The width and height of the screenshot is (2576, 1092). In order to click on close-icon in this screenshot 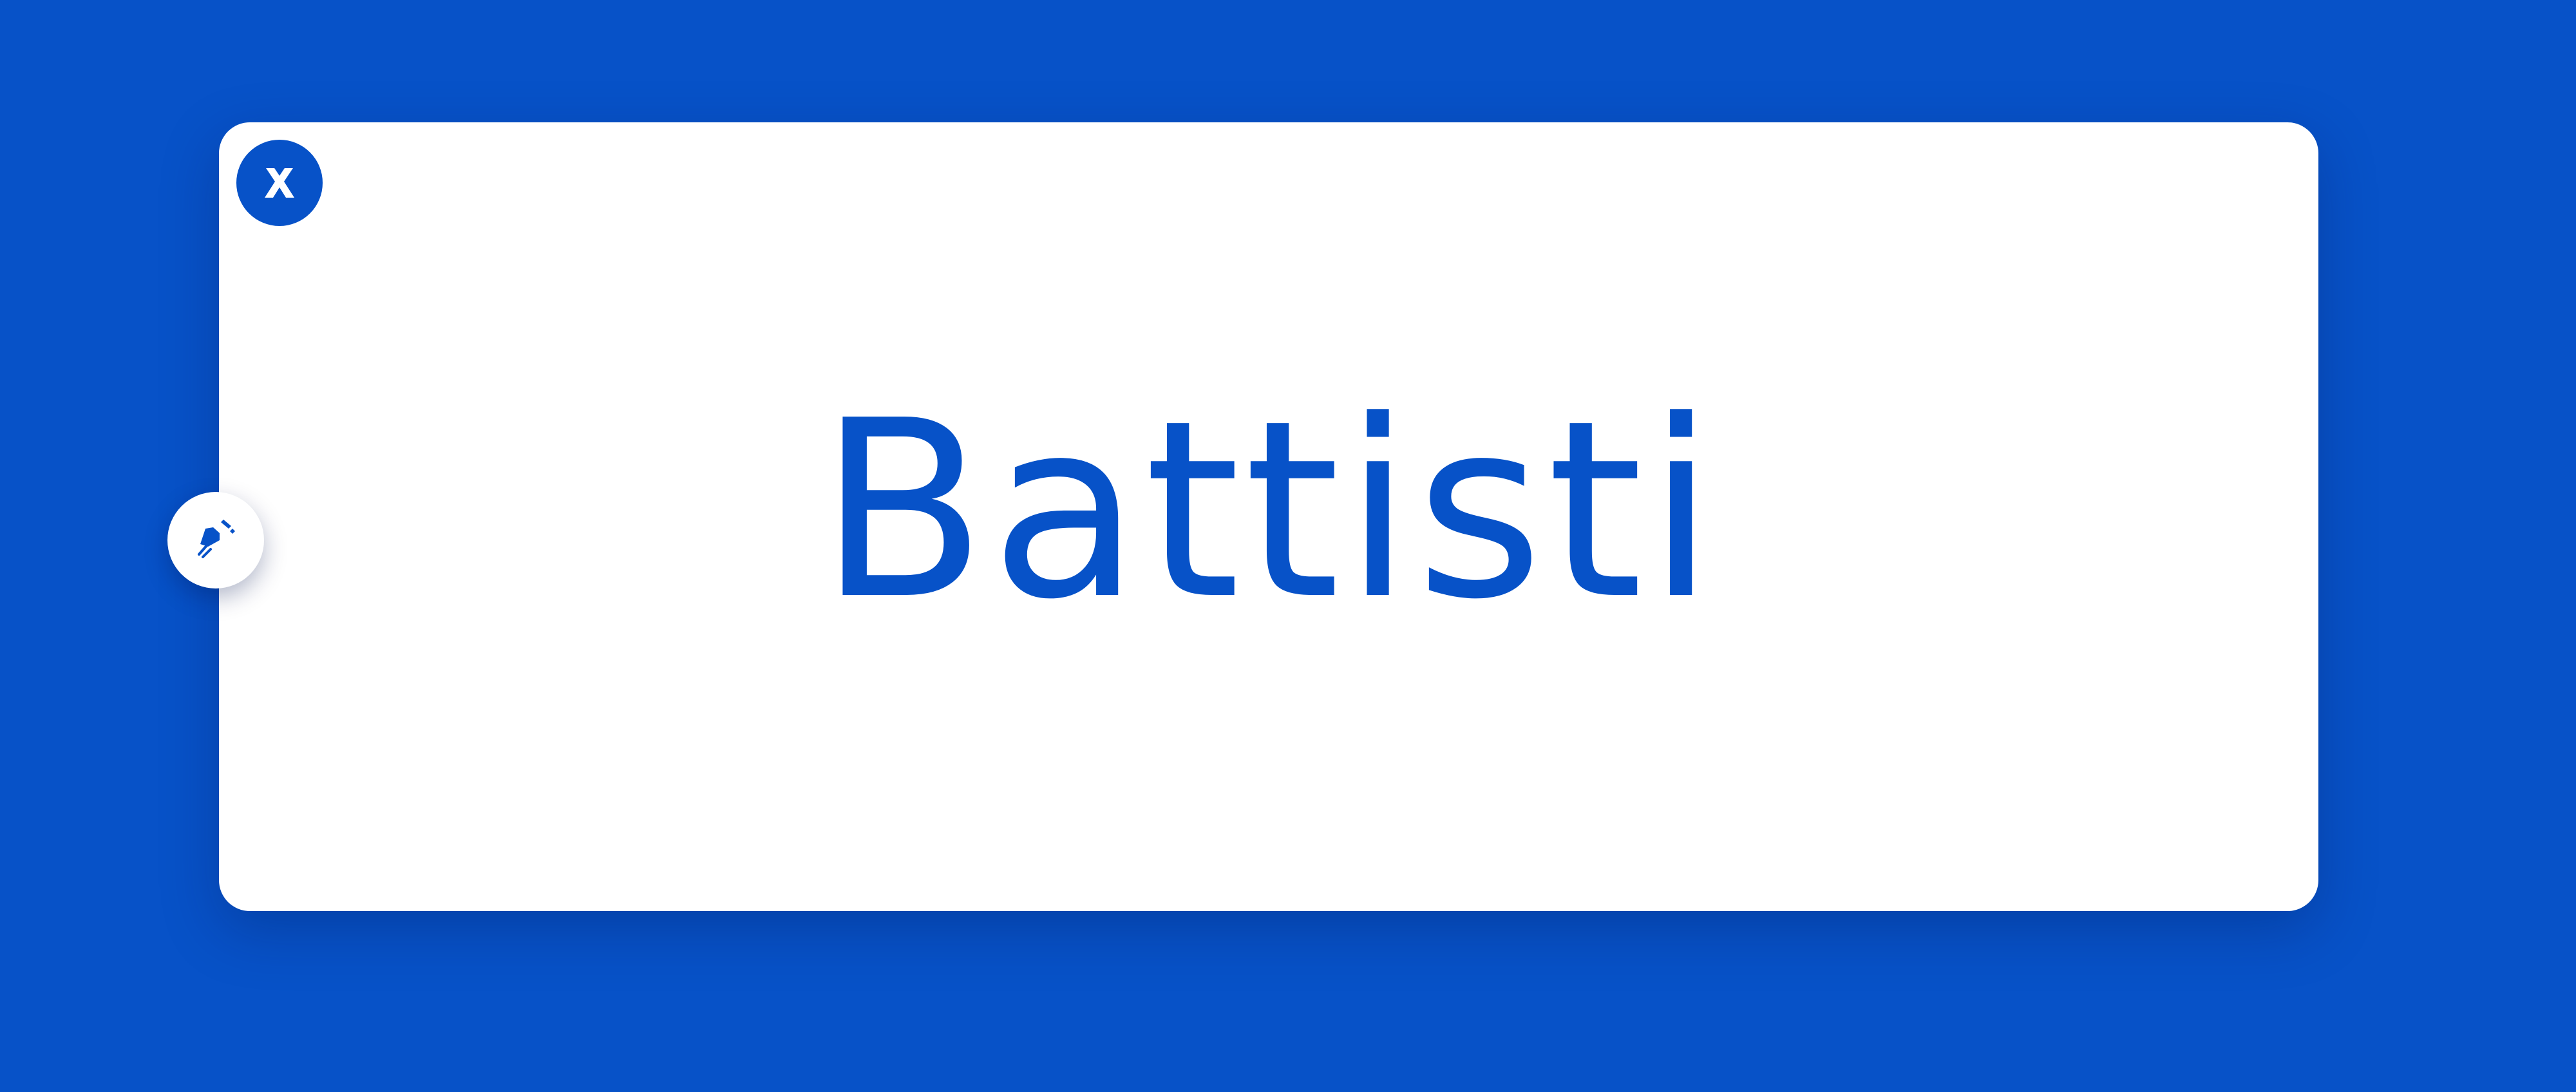, I will do `click(279, 183)`.